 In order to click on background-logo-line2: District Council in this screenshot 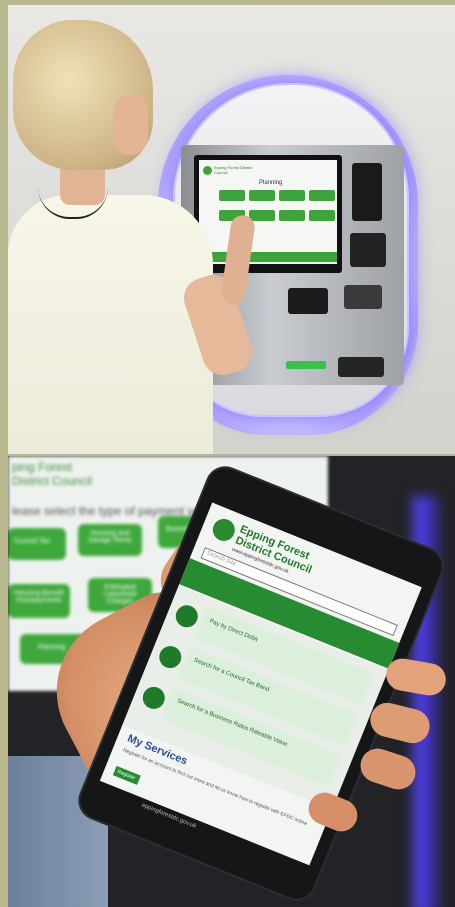, I will do `click(52, 481)`.